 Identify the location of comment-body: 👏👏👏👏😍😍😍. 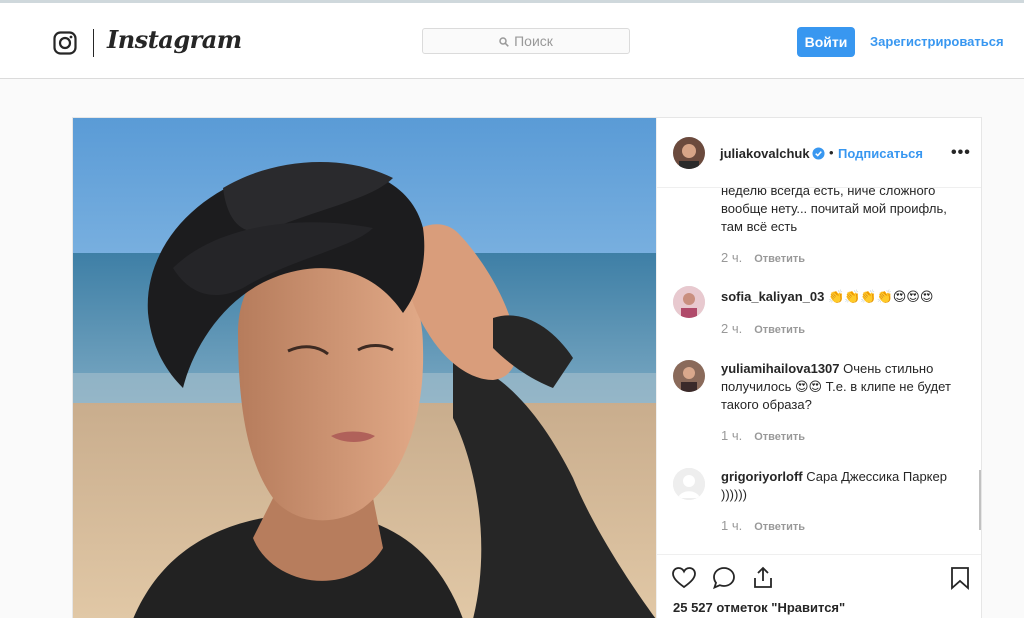
(880, 296).